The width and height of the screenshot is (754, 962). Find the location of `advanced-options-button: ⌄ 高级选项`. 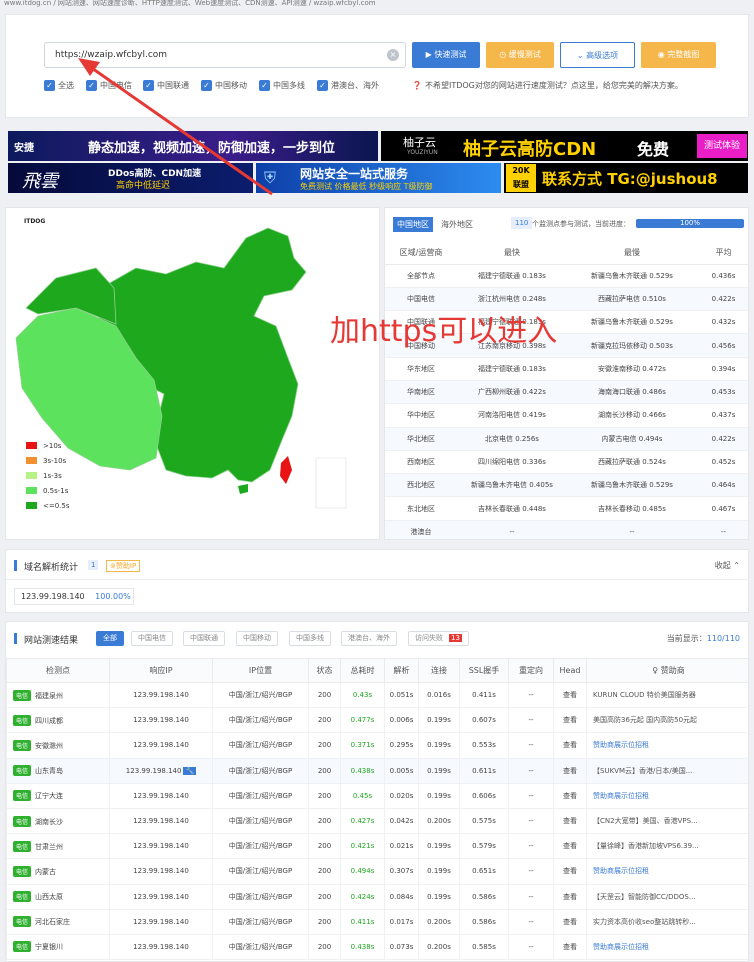

advanced-options-button: ⌄ 高级选项 is located at coordinates (597, 55).